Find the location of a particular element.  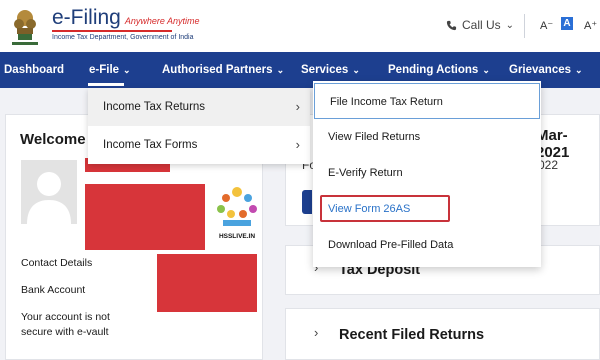

menu-item-view-filed-returns: View Filed Returns is located at coordinates (427, 137).